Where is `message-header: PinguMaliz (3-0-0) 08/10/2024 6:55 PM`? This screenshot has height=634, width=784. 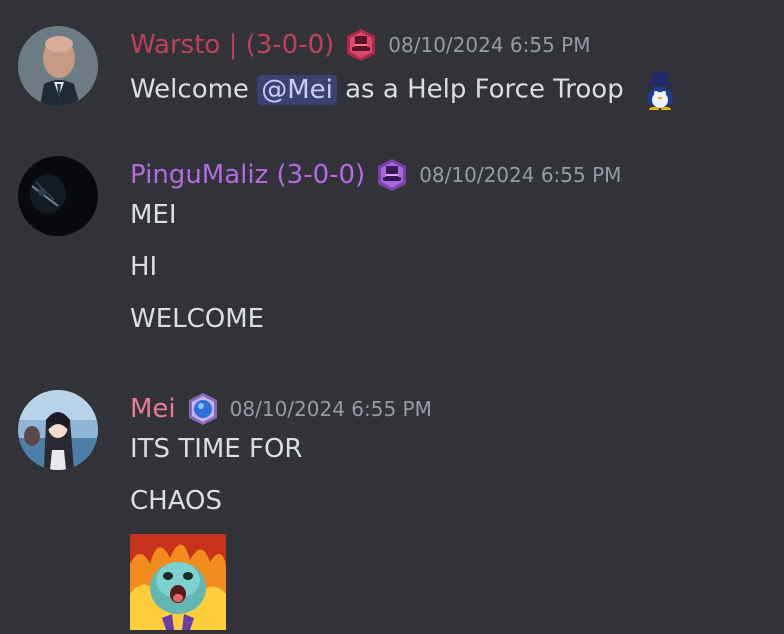 message-header: PinguMaliz (3-0-0) 08/10/2024 6:55 PM is located at coordinates (375, 175).